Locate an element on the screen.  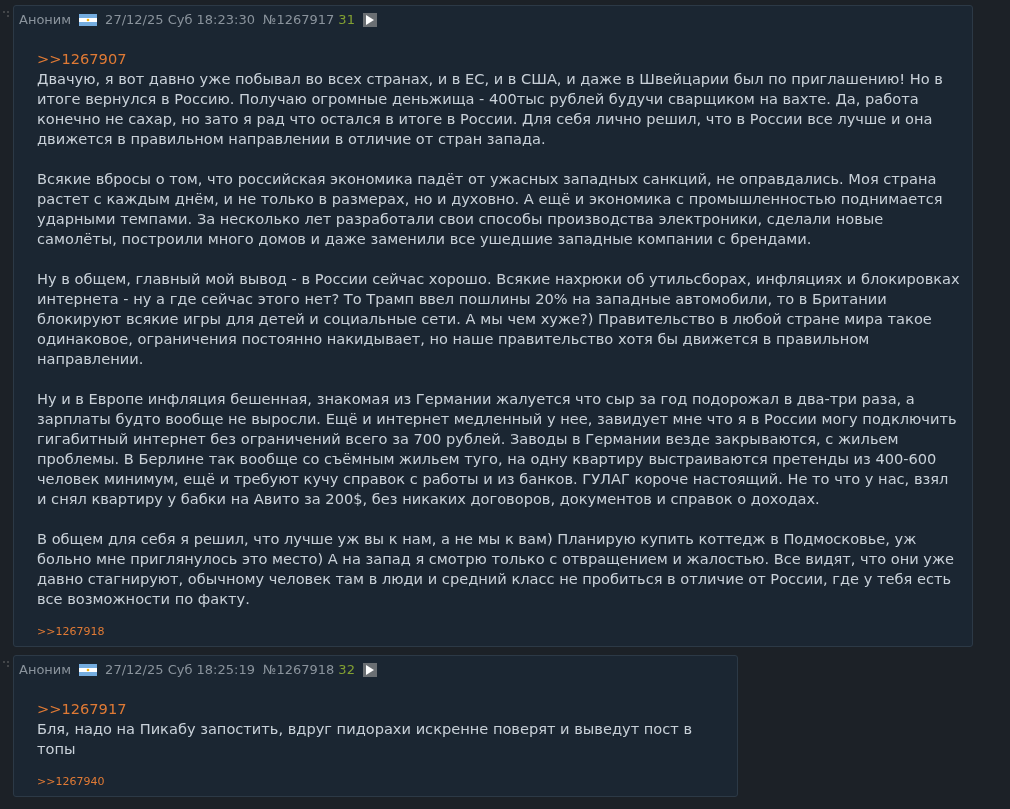
post-text: Двачую, я вот давно уже побывал во всех странах, и в ЕС, и в США, и даже в Швейцарии был по приглашению! Но в итоге вернулся в Россию. Получаю огромные деньжища - 400тыс рублей будучи сварщиком на вахте. Да, работа конечно не сахар, но зато я рад что остался в итоге в России. Для себя лично решил, что в России все лучше и она движется в правильном направлении в отличие от стран запада. is located at coordinates (490, 109).